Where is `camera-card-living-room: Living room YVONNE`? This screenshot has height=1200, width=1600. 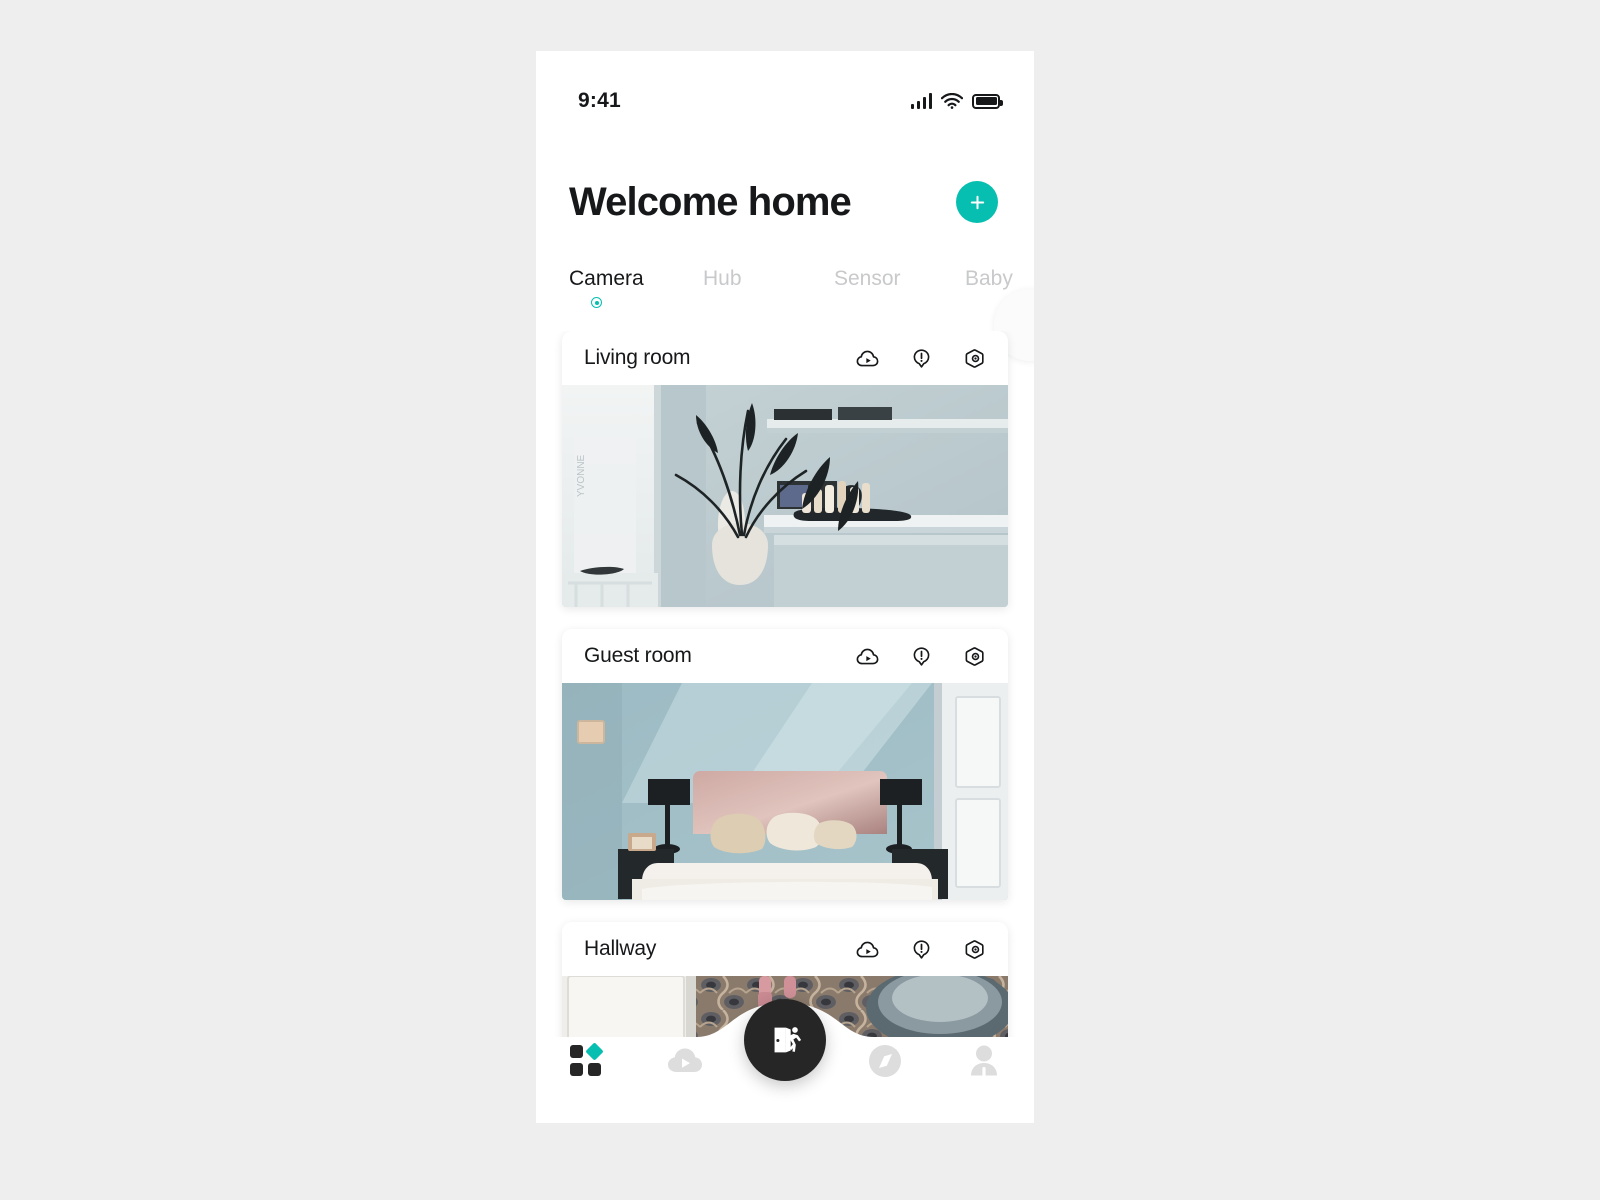
camera-card-living-room: Living room YVONNE is located at coordinates (785, 469).